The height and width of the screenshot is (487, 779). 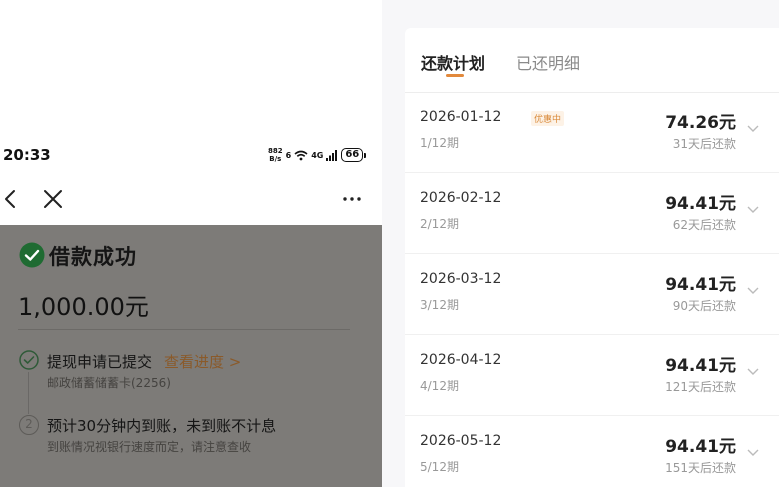 What do you see at coordinates (439, 386) in the screenshot?
I see `installment-period: 4/12期` at bounding box center [439, 386].